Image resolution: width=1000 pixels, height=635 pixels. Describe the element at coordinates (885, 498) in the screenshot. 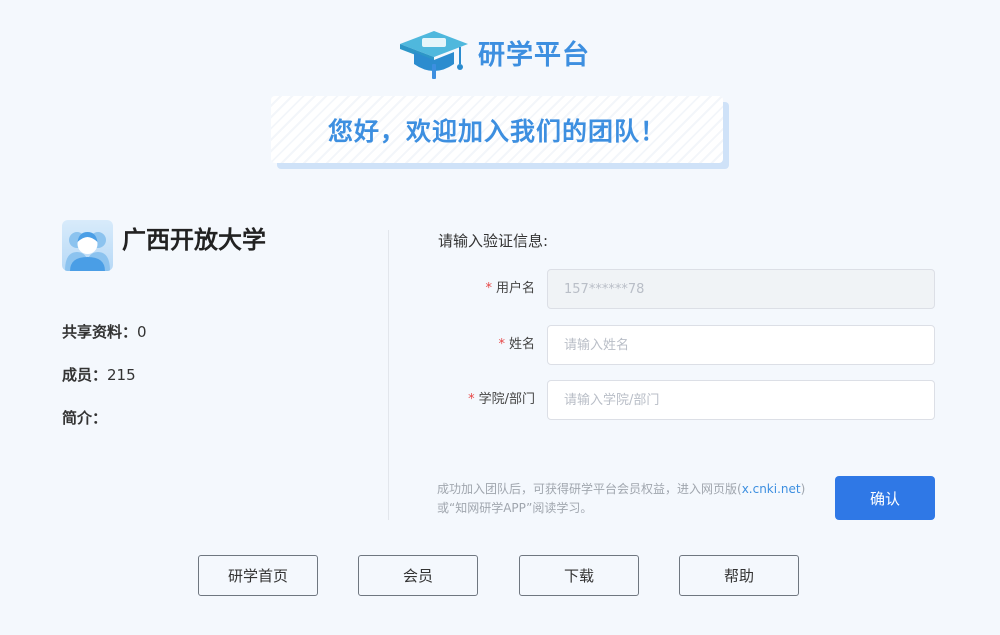

I see `confirm-button: 确认` at that location.